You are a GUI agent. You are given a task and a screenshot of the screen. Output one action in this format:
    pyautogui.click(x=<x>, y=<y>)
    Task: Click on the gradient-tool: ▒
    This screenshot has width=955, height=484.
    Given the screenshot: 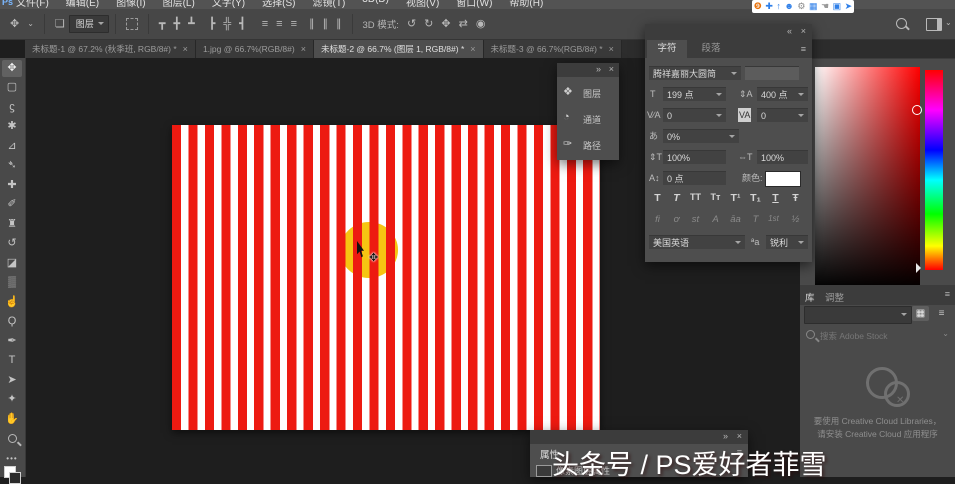 What is the action you would take?
    pyautogui.click(x=12, y=282)
    